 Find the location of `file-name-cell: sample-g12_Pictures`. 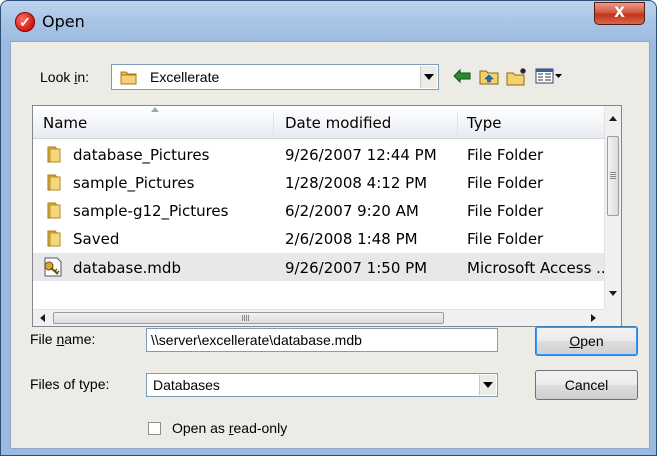

file-name-cell: sample-g12_Pictures is located at coordinates (151, 211).